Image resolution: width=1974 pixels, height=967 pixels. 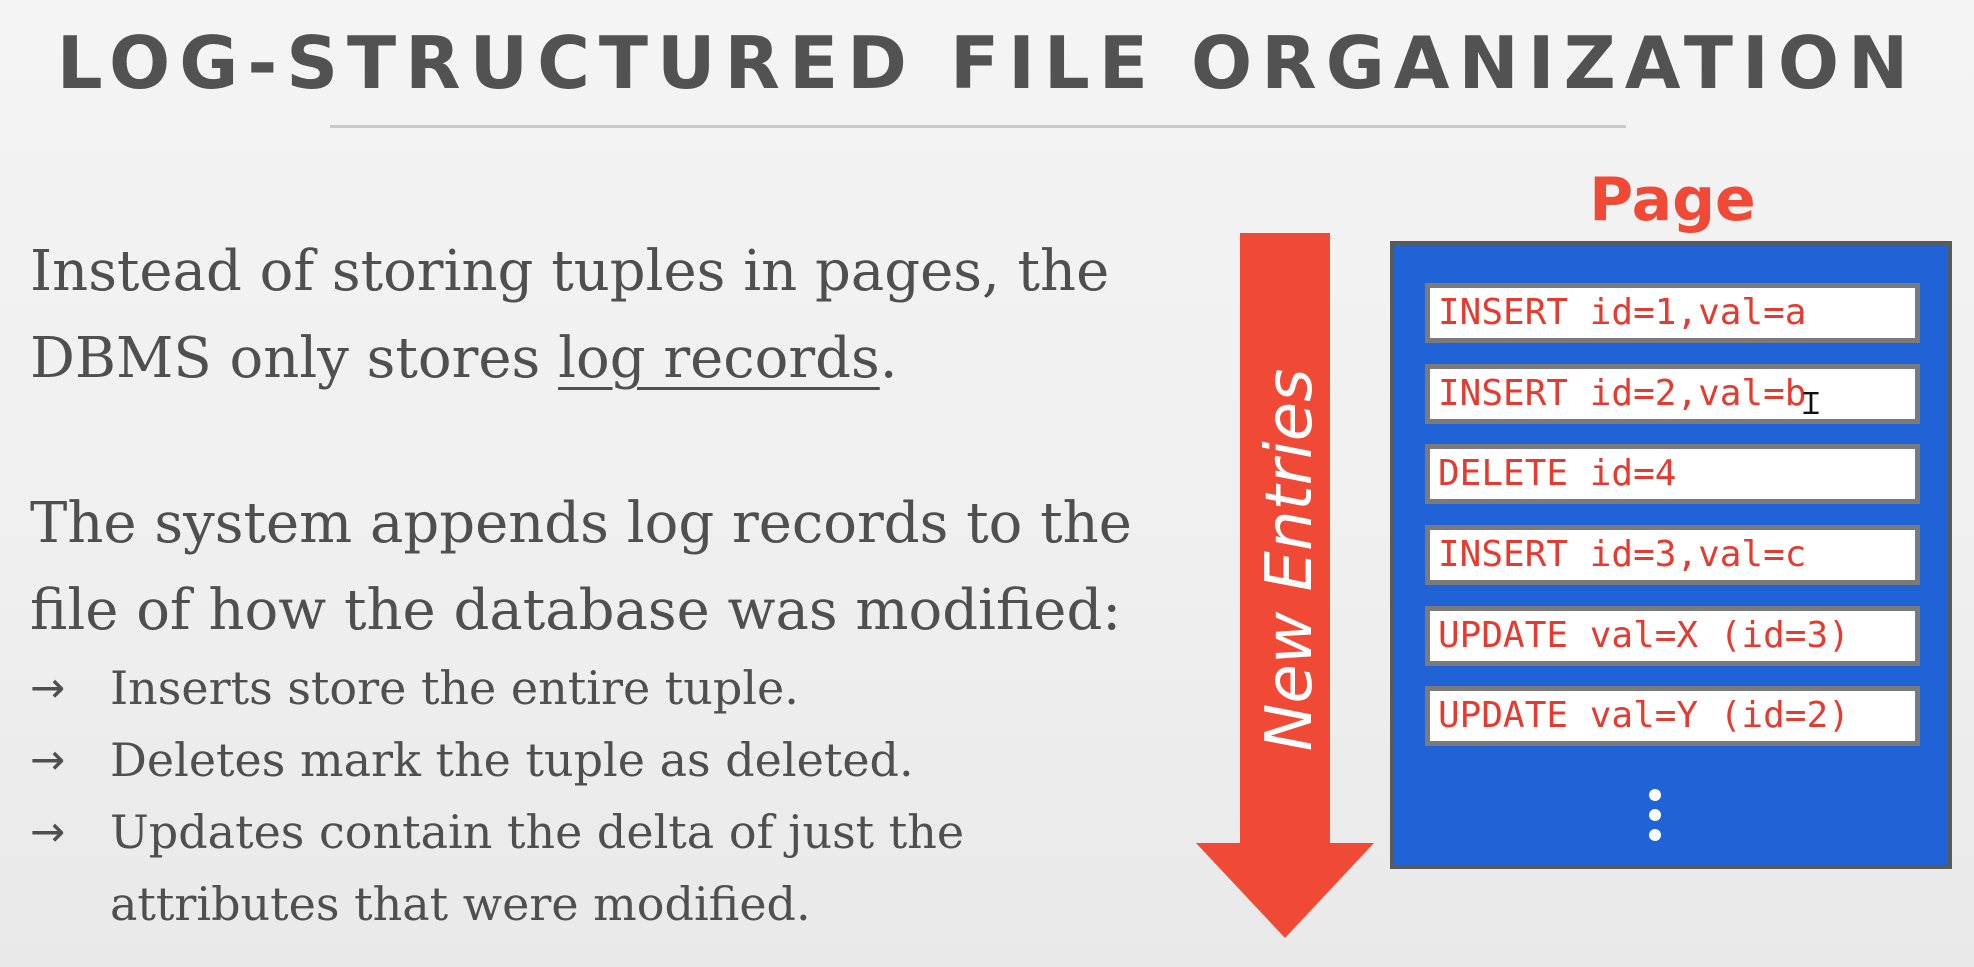 I want to click on slide-title: LOG-STRUCTURED FILE ORGANIZATION, so click(x=987, y=63).